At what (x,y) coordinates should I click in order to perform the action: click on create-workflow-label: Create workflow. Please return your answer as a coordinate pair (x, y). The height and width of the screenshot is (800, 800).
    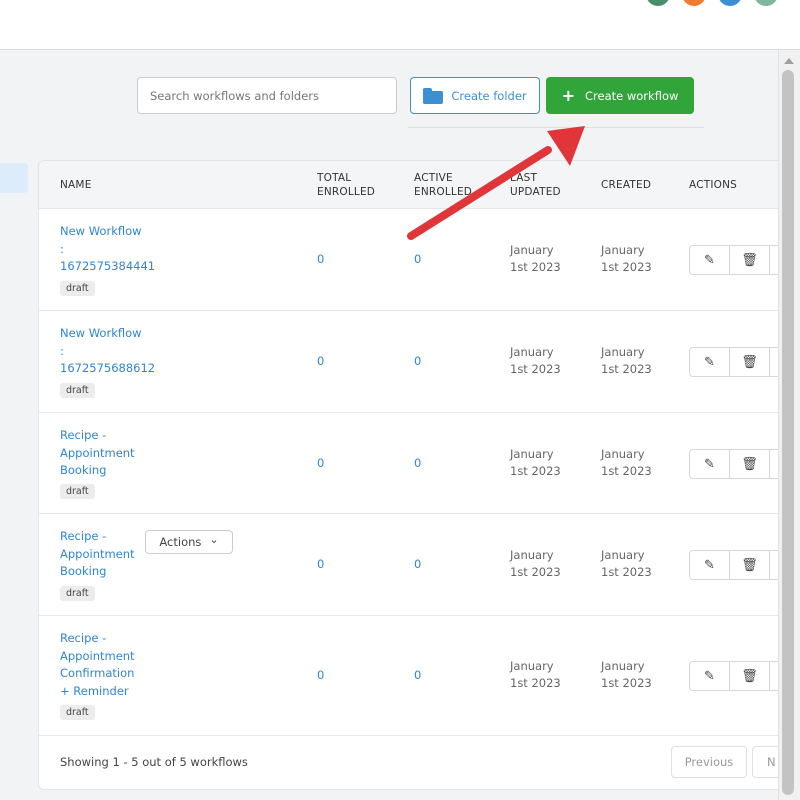
    Looking at the image, I should click on (632, 95).